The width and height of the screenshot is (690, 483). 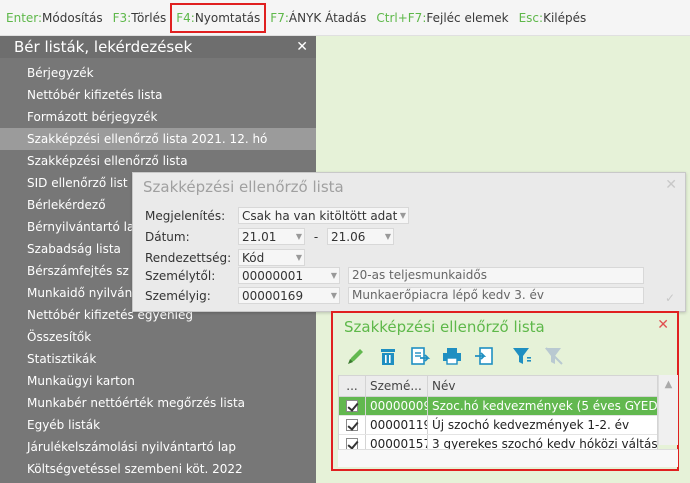 I want to click on shortcut-key: Esc:, so click(x=531, y=17).